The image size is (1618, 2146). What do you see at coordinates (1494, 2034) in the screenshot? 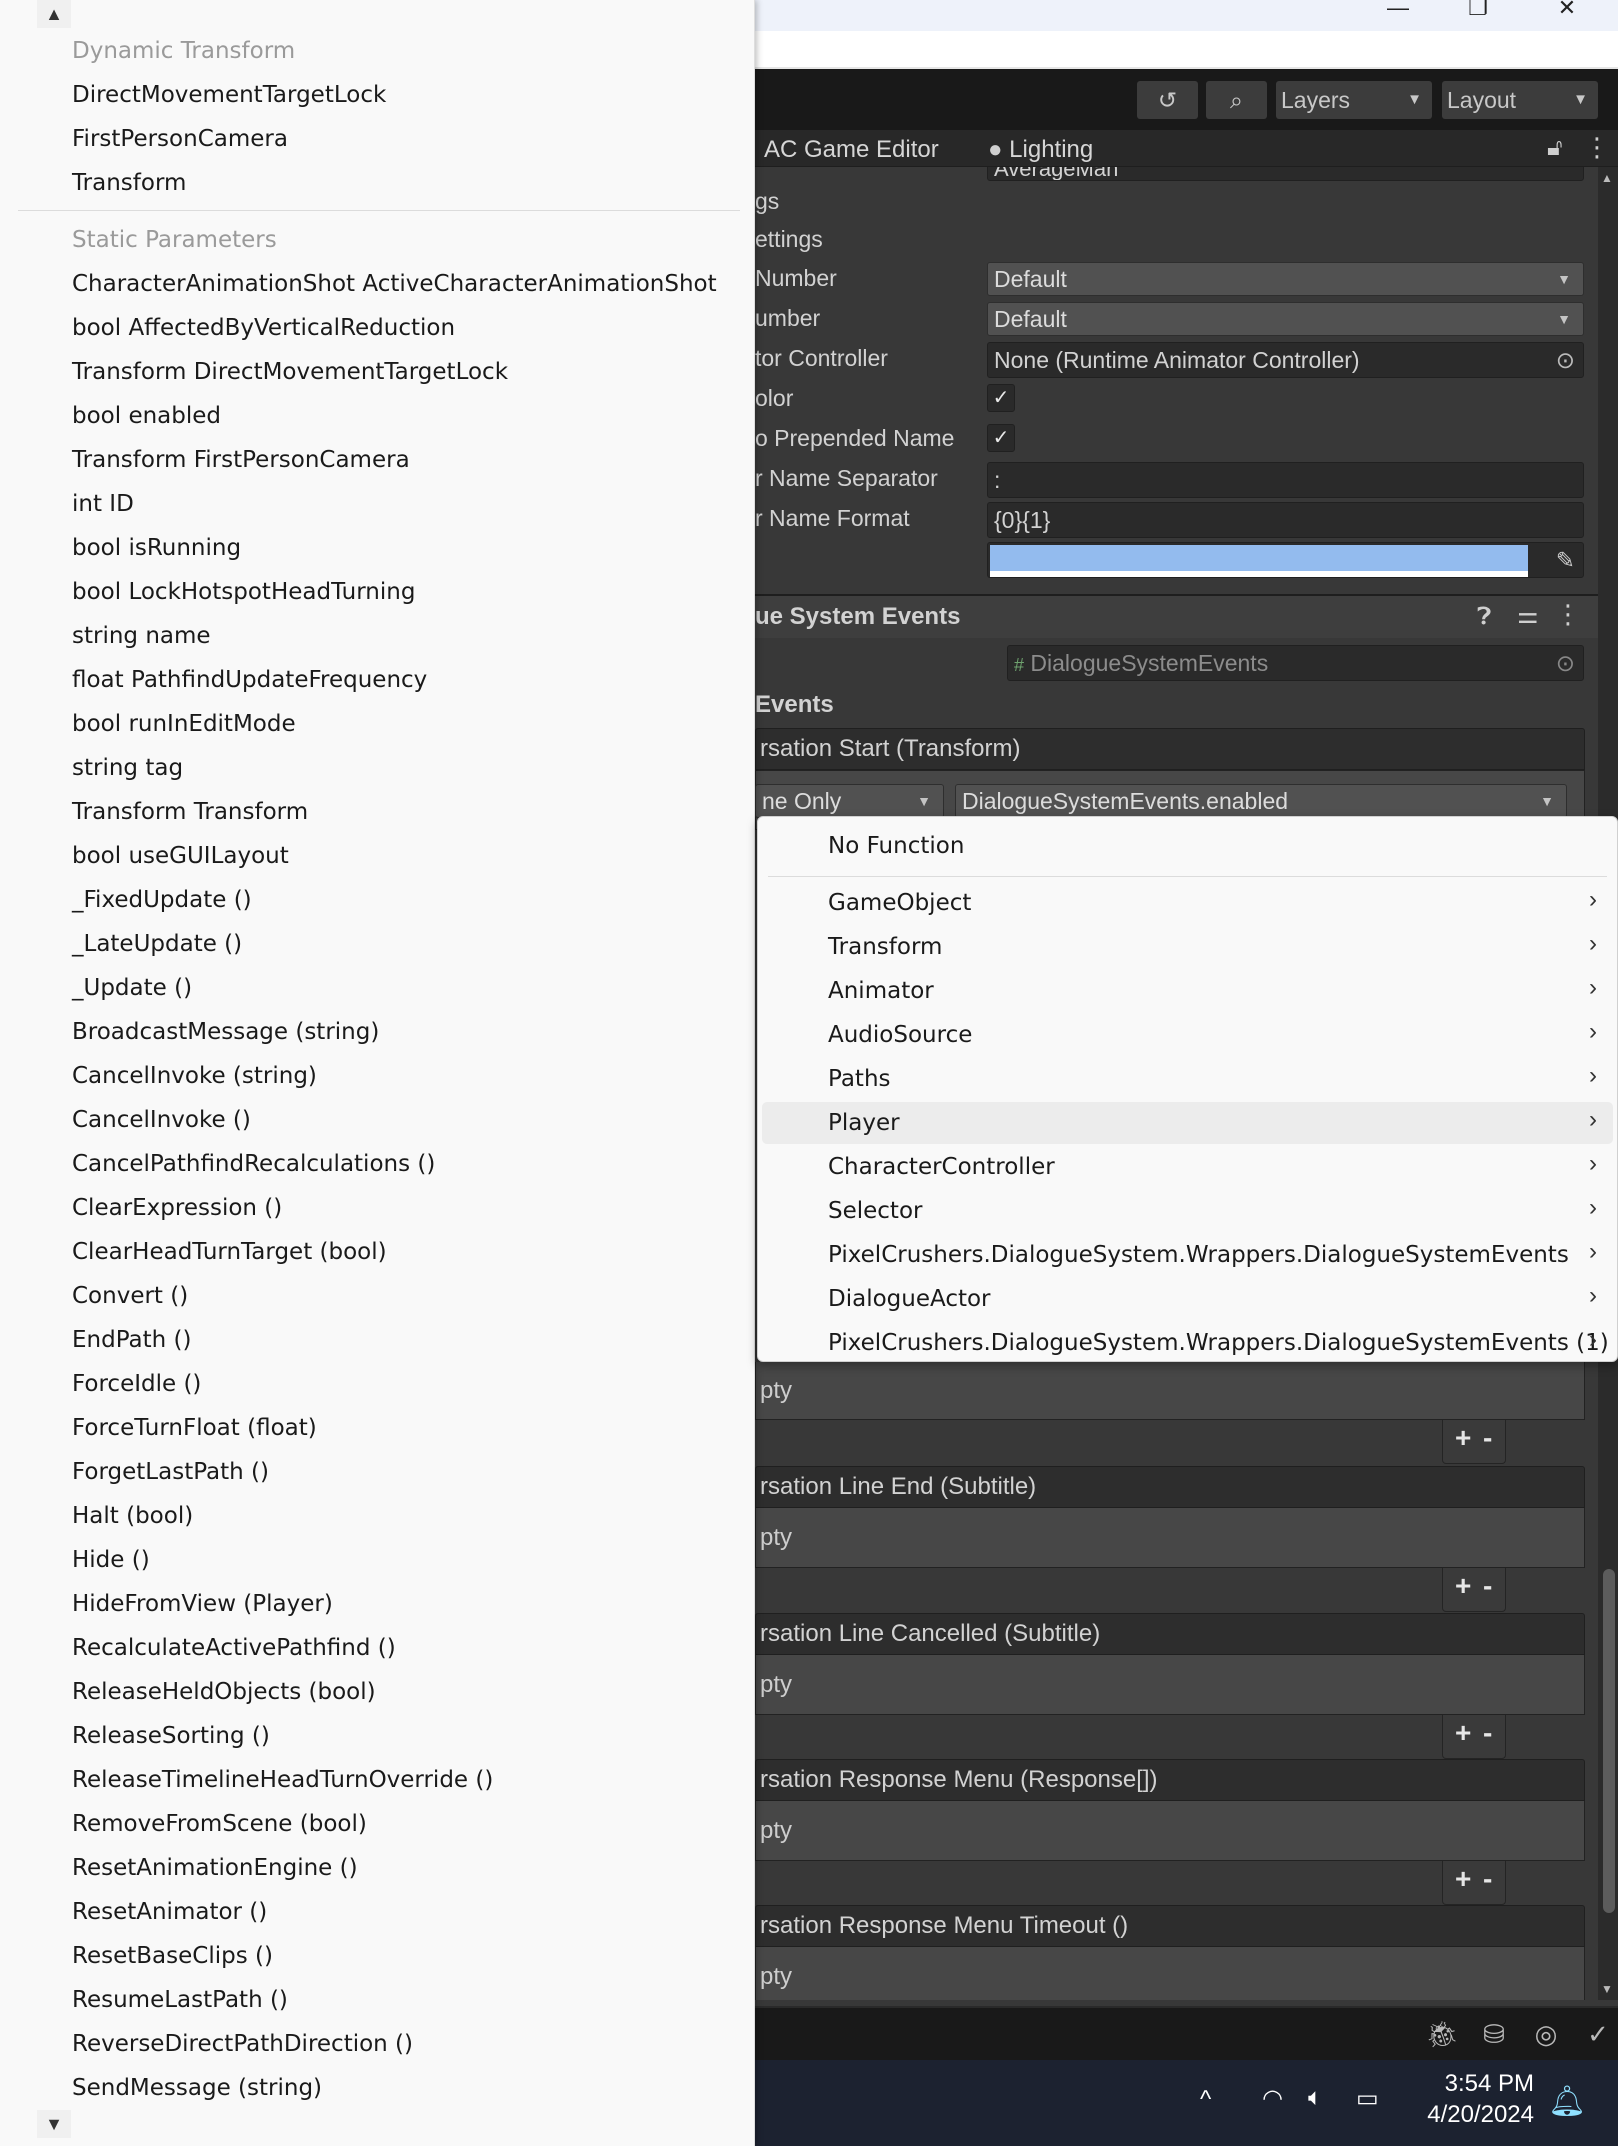
I see `cache-off-icon: ⛁` at bounding box center [1494, 2034].